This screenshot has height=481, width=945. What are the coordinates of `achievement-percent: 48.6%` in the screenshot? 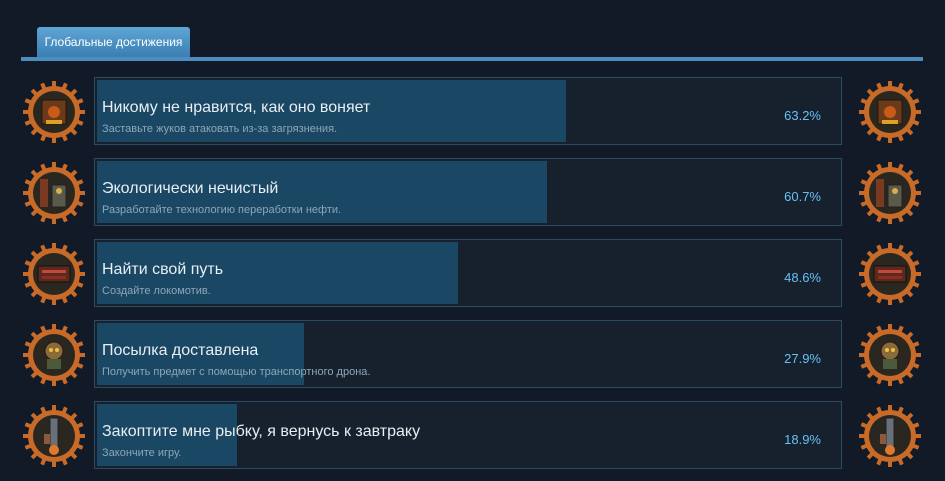 It's located at (802, 277).